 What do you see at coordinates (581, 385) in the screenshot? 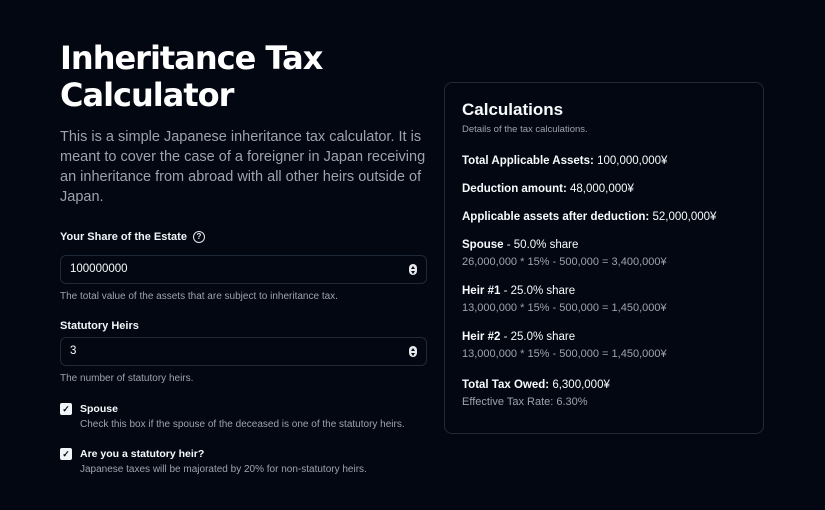
I see `total-owed-value: 6,300,000¥` at bounding box center [581, 385].